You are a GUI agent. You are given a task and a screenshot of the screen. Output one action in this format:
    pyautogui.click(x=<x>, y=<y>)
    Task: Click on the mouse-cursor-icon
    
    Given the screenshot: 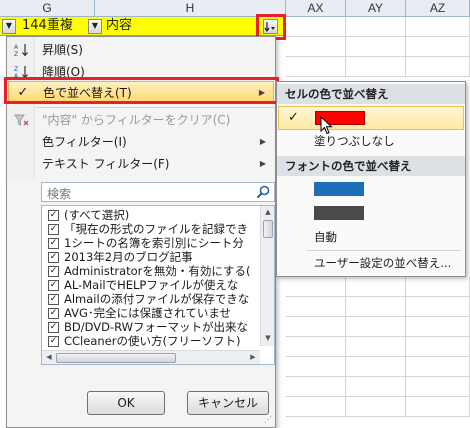 What is the action you would take?
    pyautogui.click(x=326, y=125)
    